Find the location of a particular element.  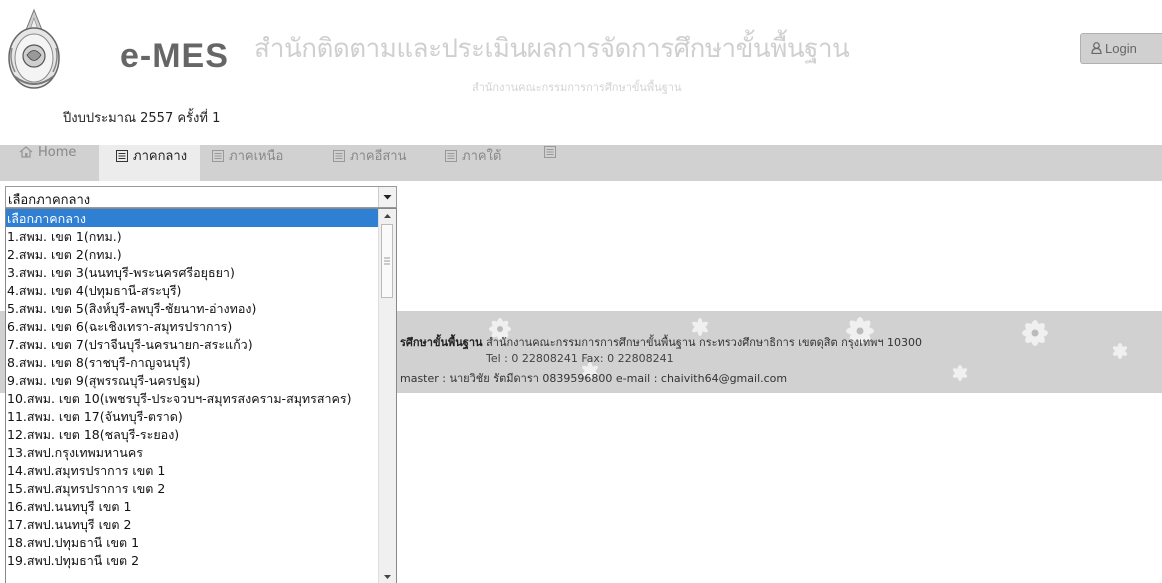

select-arrow-button is located at coordinates (387, 197).